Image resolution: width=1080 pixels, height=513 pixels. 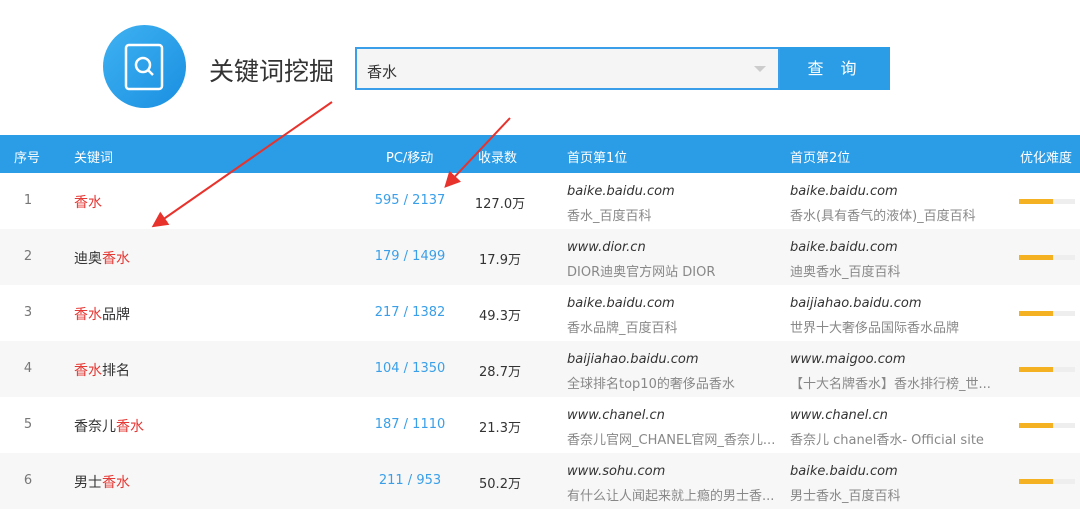 What do you see at coordinates (410, 368) in the screenshot?
I see `pc-mobile-value: 104 / 1350` at bounding box center [410, 368].